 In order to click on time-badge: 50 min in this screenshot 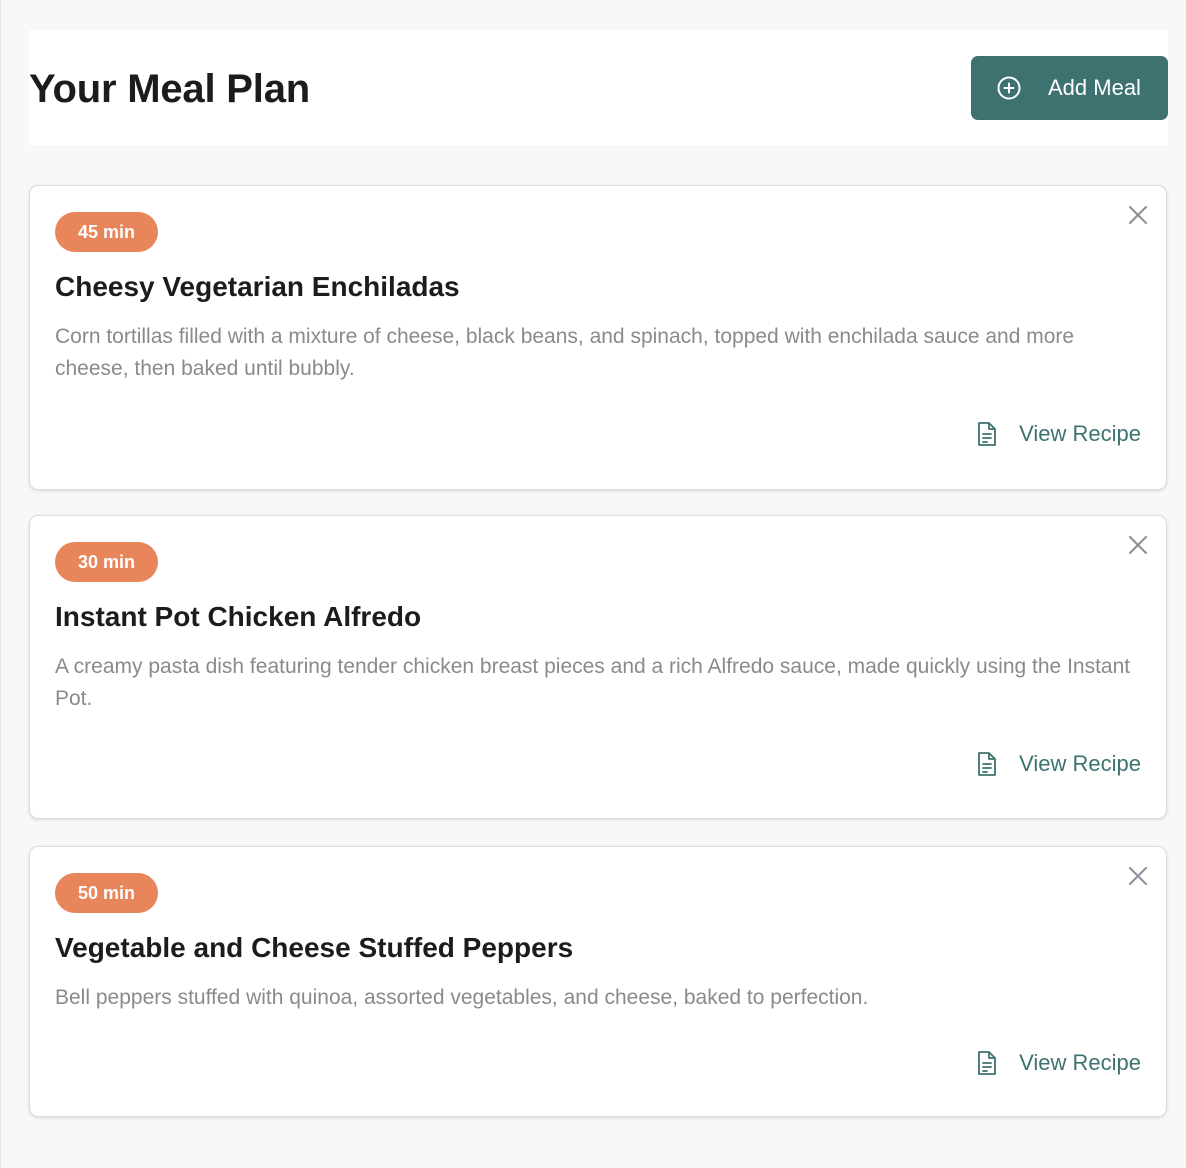, I will do `click(106, 893)`.